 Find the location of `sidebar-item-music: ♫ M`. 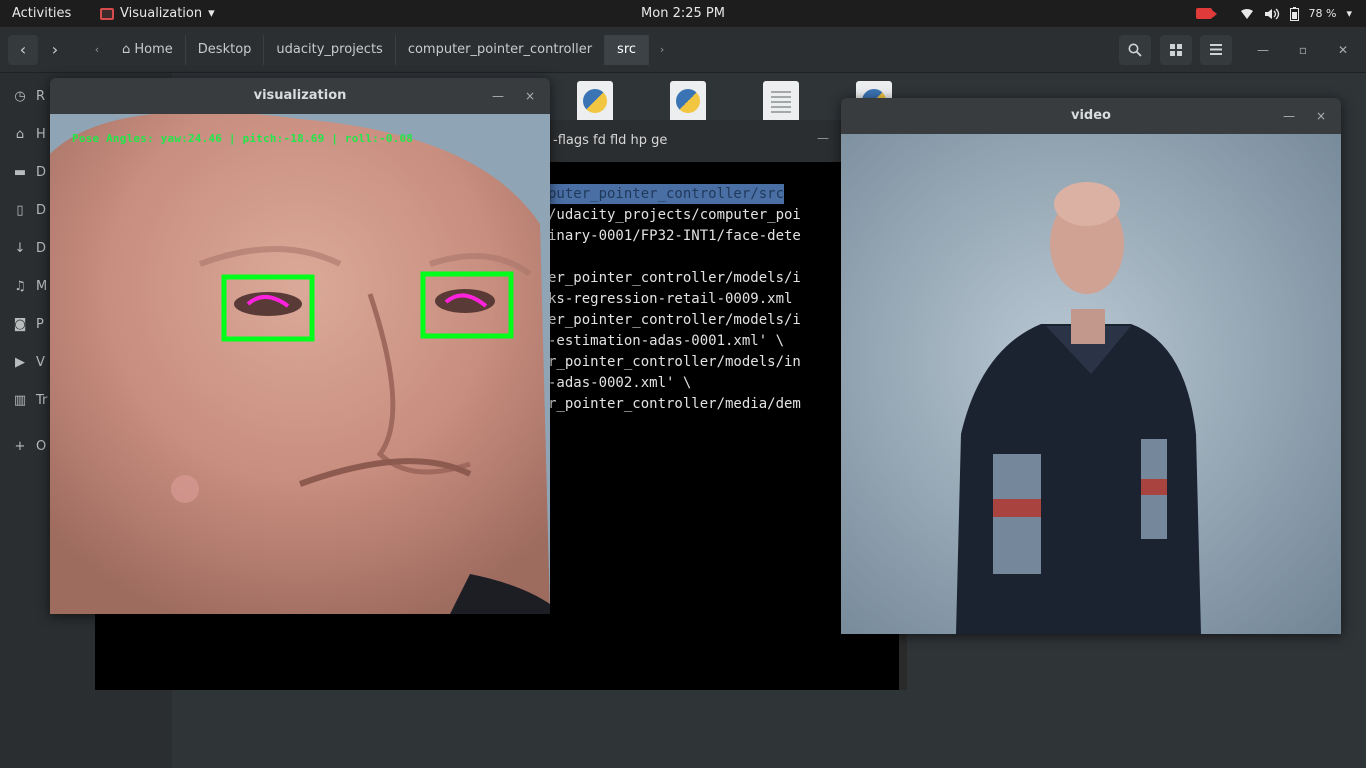

sidebar-item-music: ♫ M is located at coordinates (32, 286).